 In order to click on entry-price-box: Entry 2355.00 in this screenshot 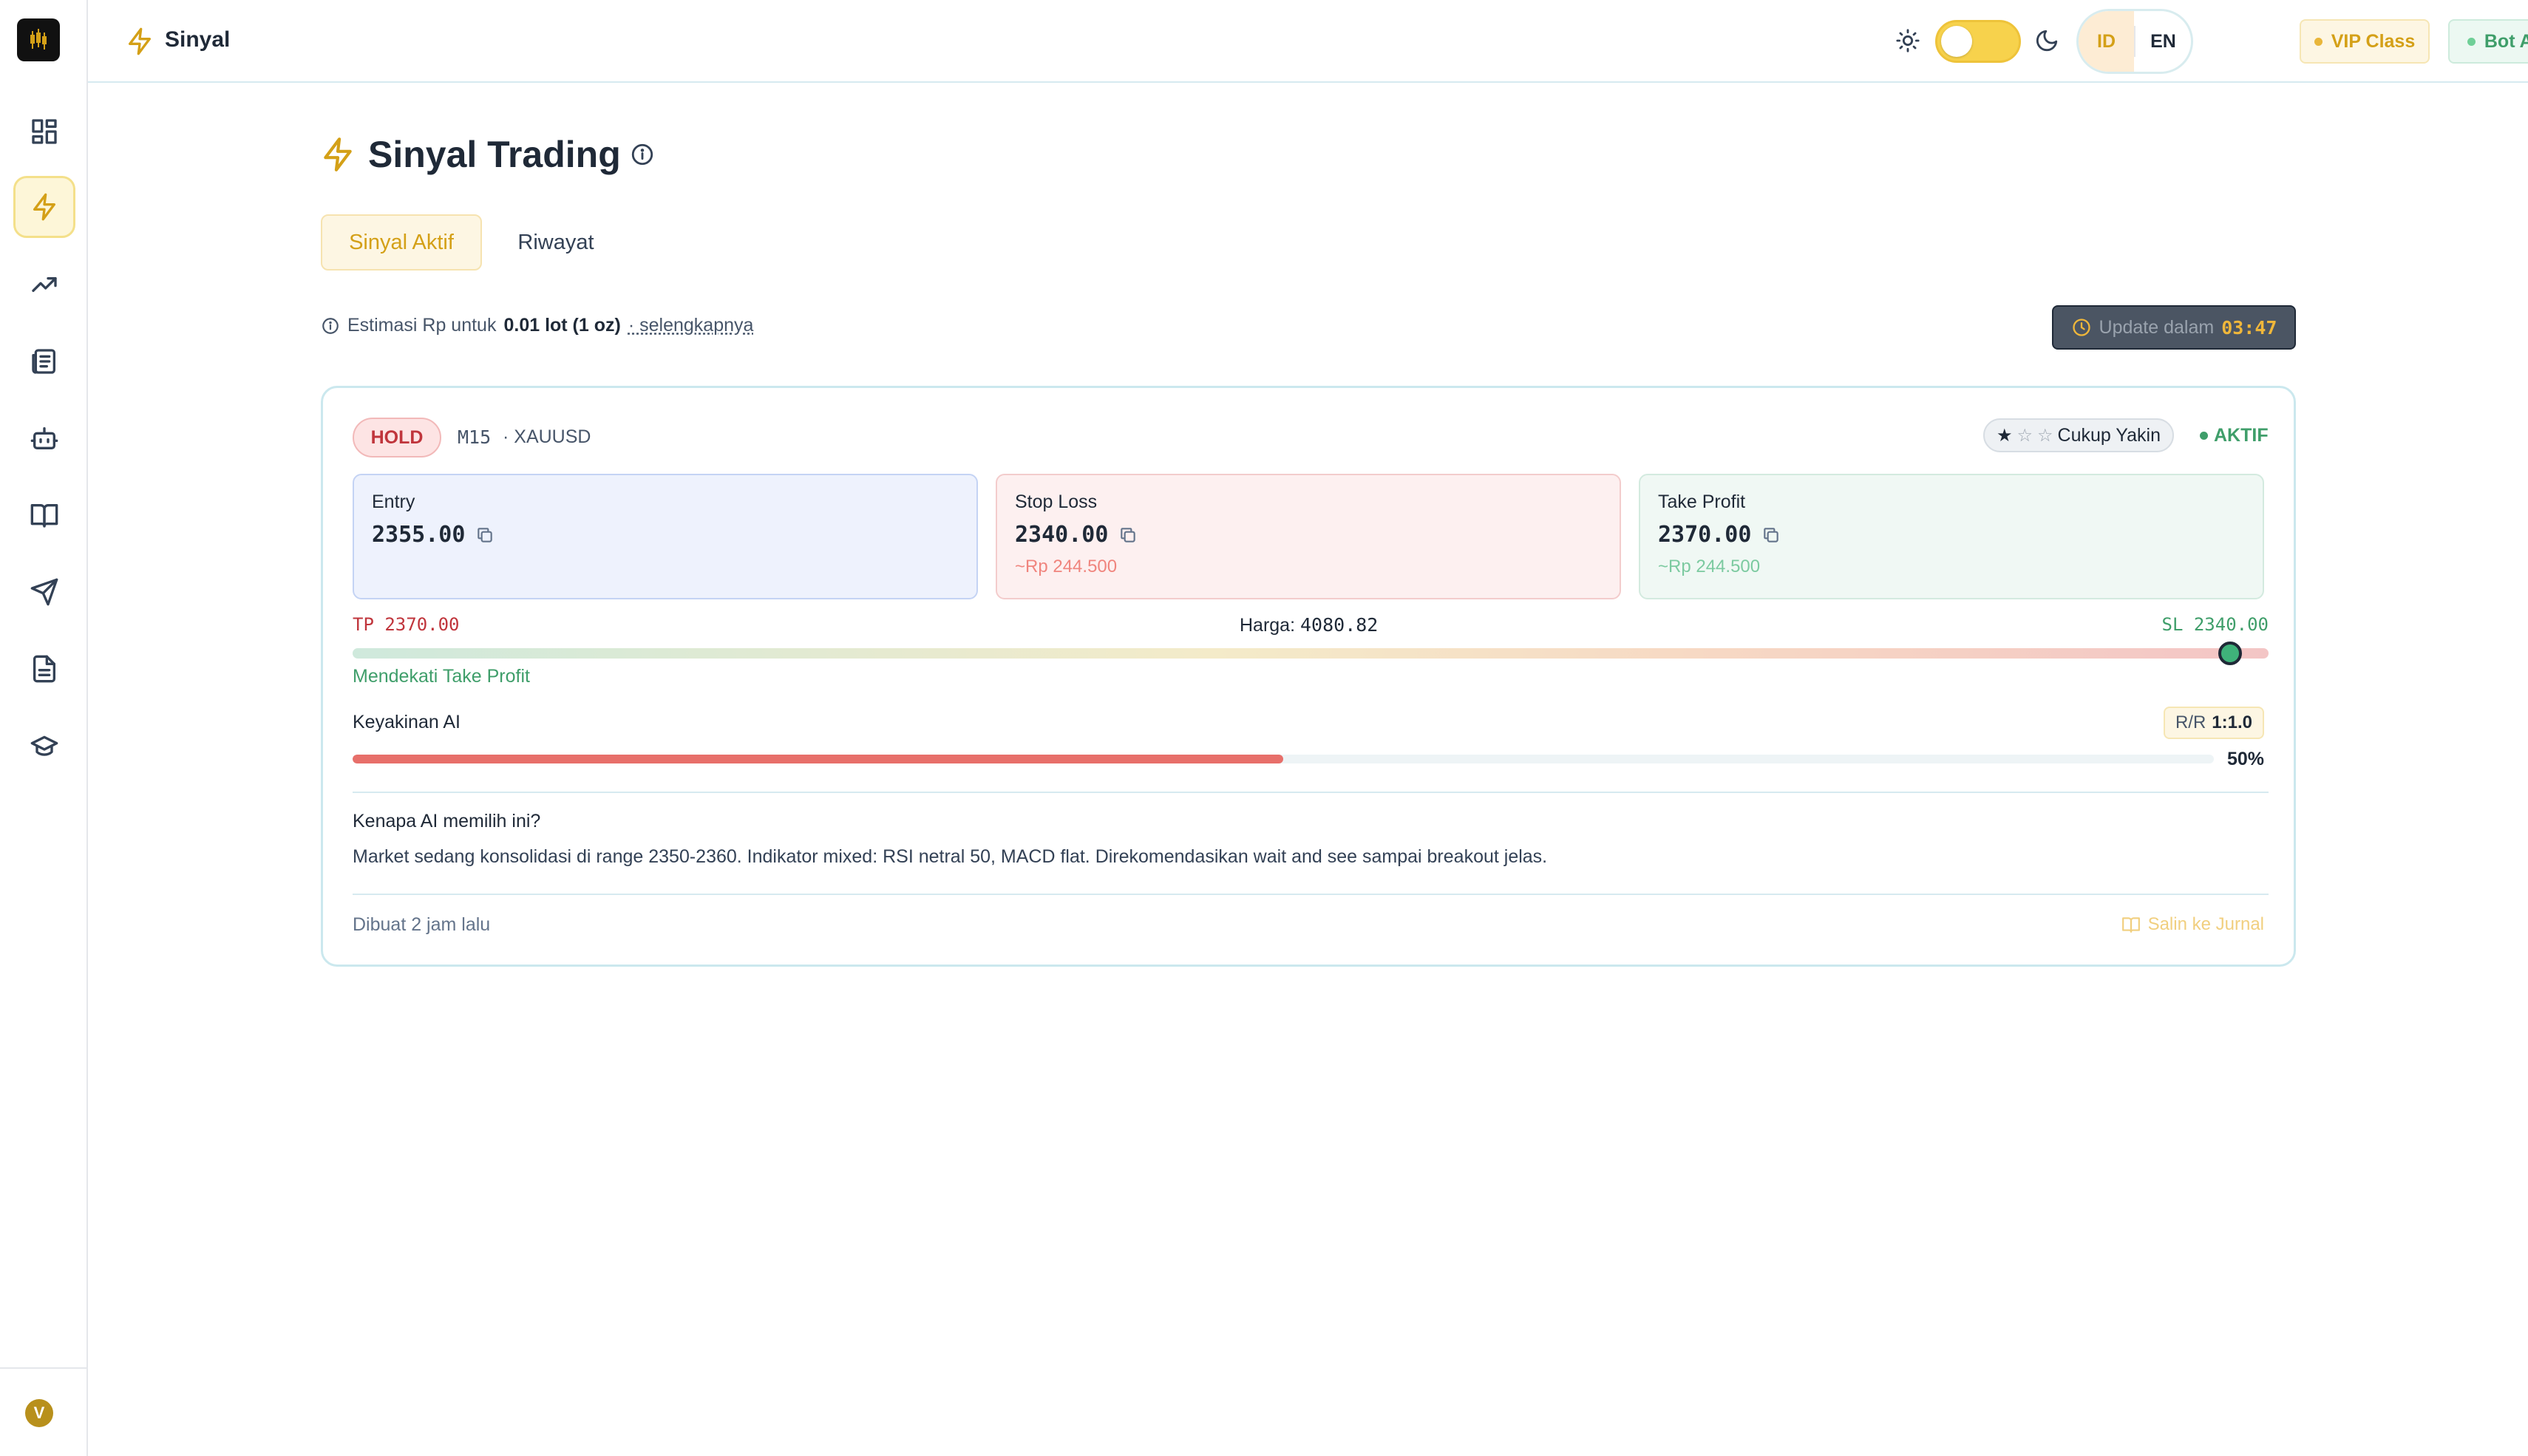, I will do `click(666, 536)`.